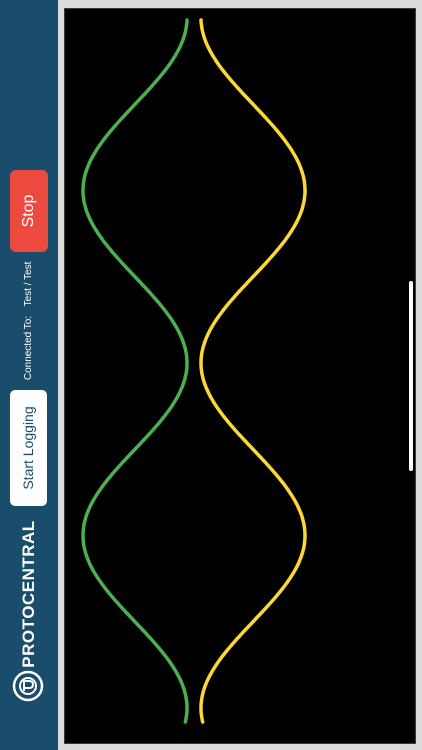  What do you see at coordinates (28, 284) in the screenshot?
I see `connected-value: Test / Test` at bounding box center [28, 284].